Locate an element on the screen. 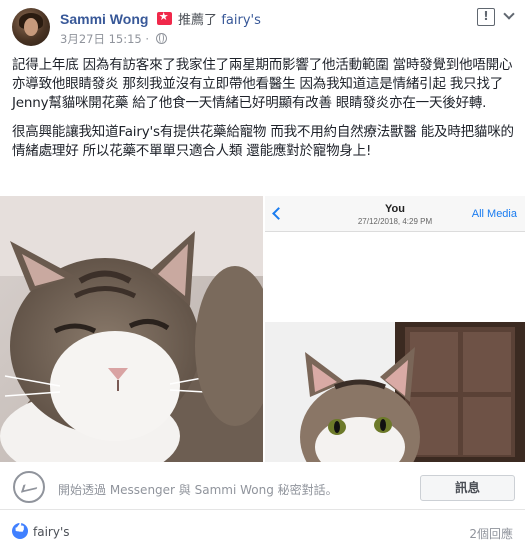 The height and width of the screenshot is (551, 525). post-footer: fairy's 2個回應 is located at coordinates (262, 533).